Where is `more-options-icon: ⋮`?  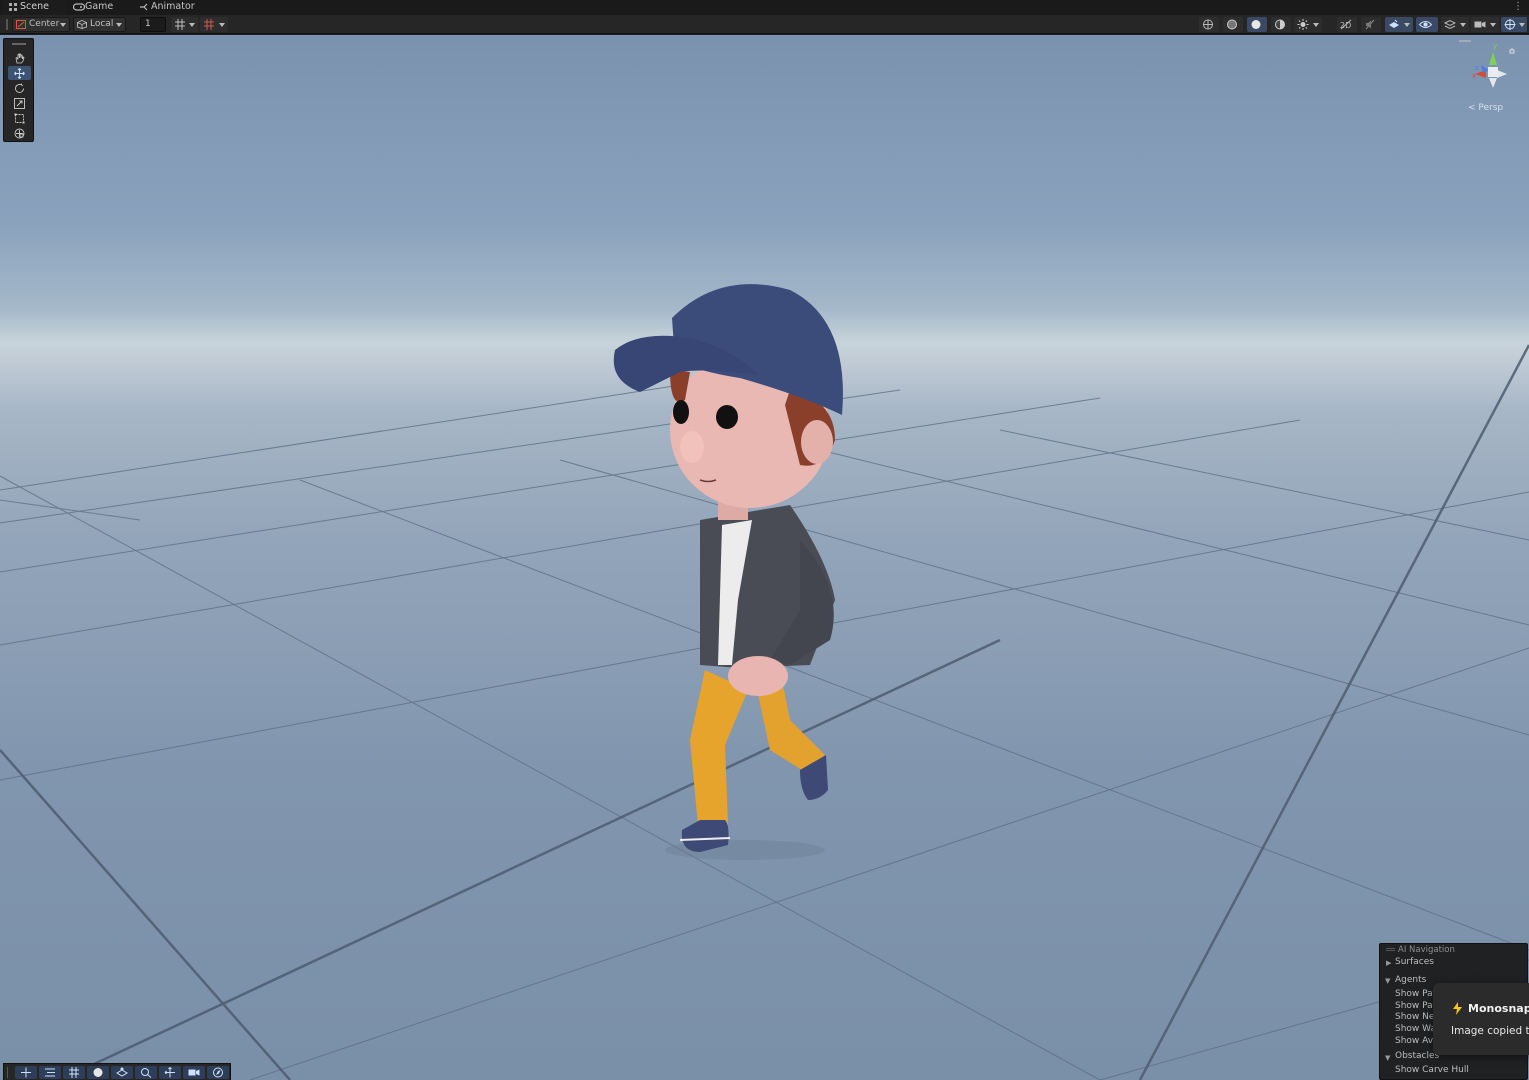
more-options-icon: ⋮ is located at coordinates (1518, 6).